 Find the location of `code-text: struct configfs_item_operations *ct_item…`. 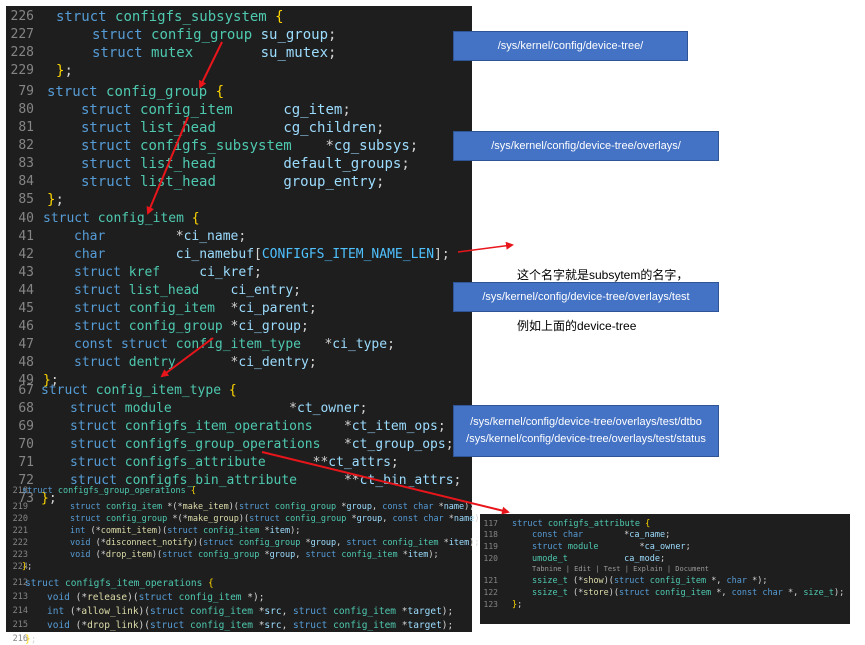

code-text: struct configfs_item_operations *ct_item… is located at coordinates (258, 426).